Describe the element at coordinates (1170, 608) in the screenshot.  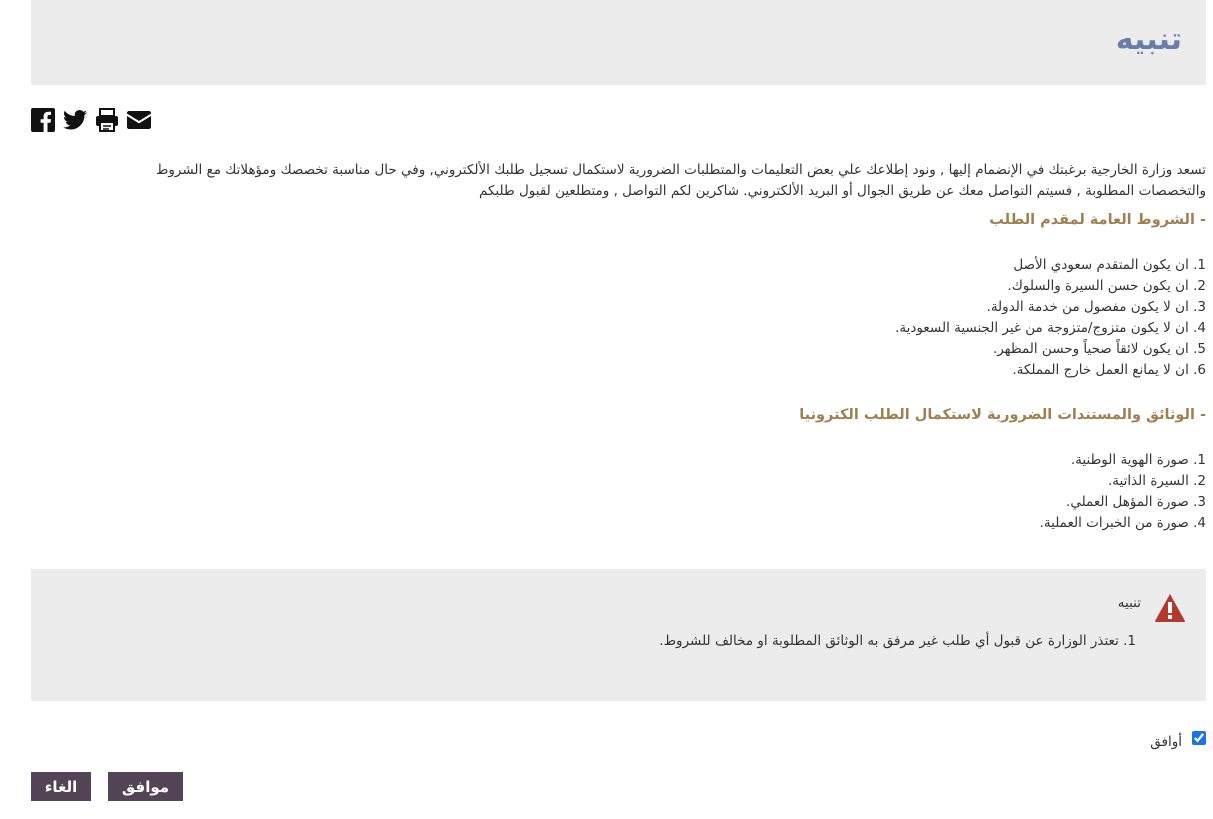
I see `warning-triangle-icon` at that location.